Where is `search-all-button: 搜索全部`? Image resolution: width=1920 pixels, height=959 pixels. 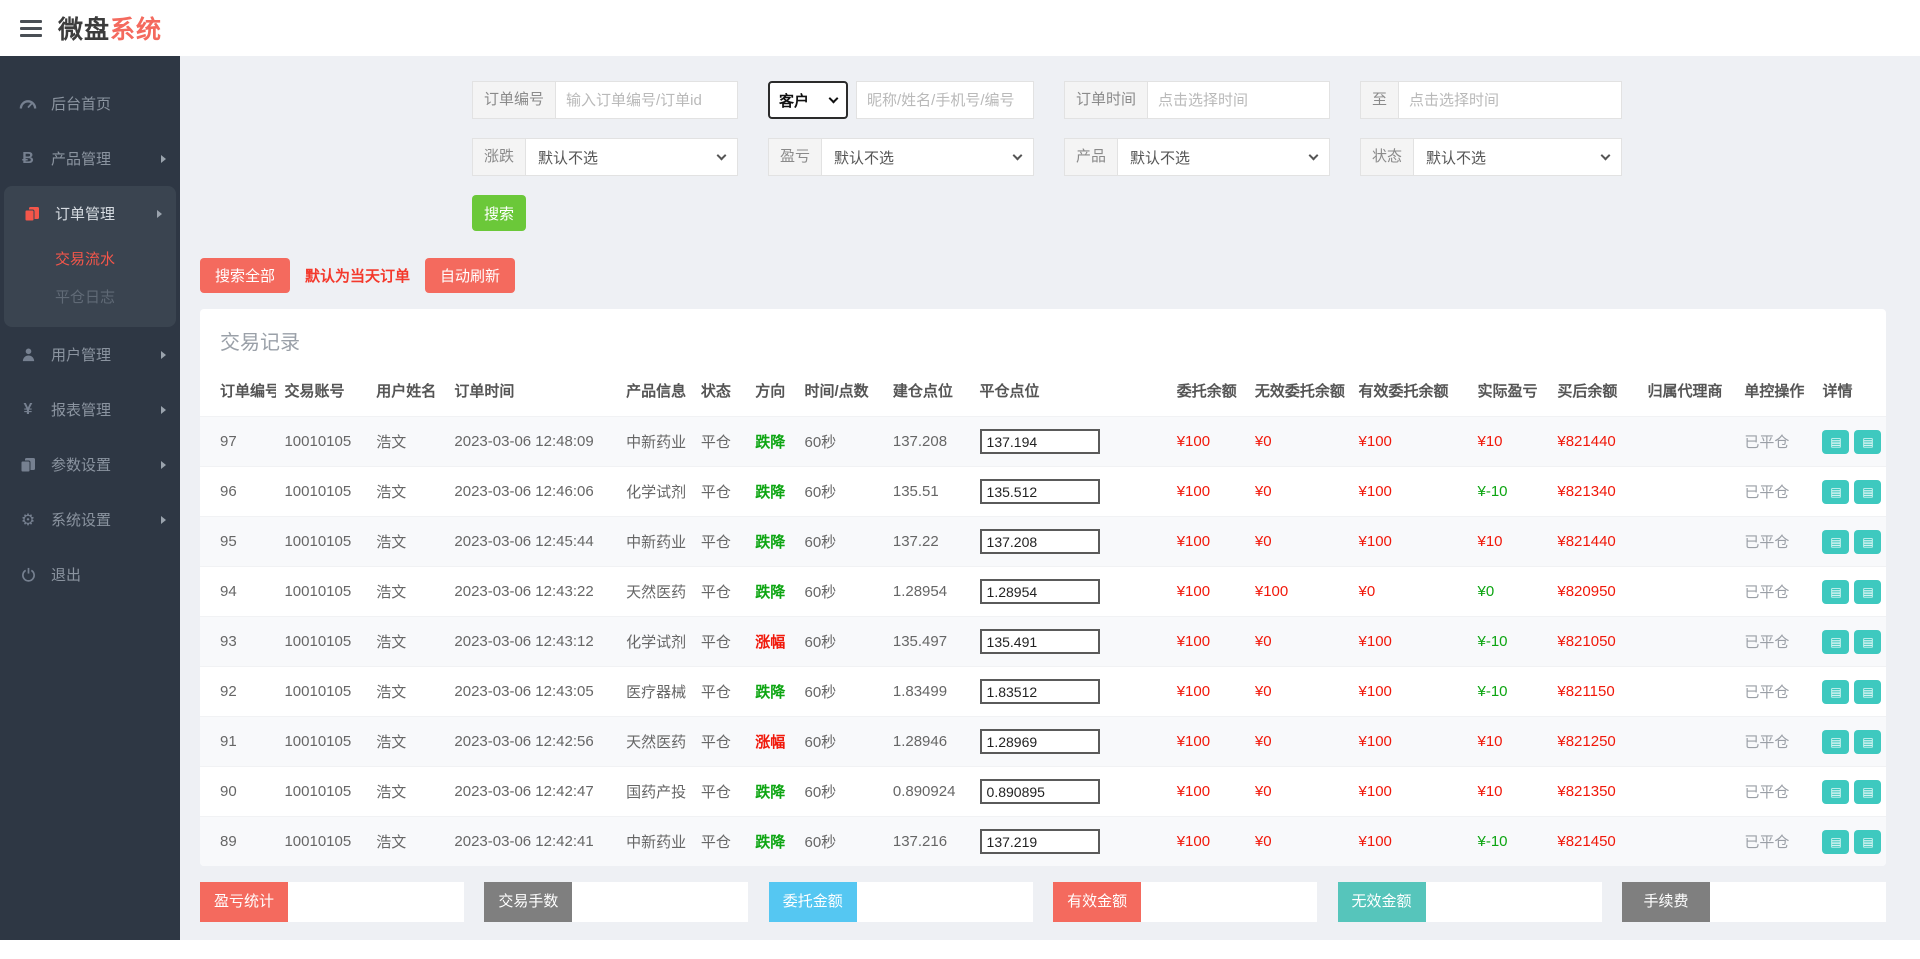 search-all-button: 搜索全部 is located at coordinates (245, 275).